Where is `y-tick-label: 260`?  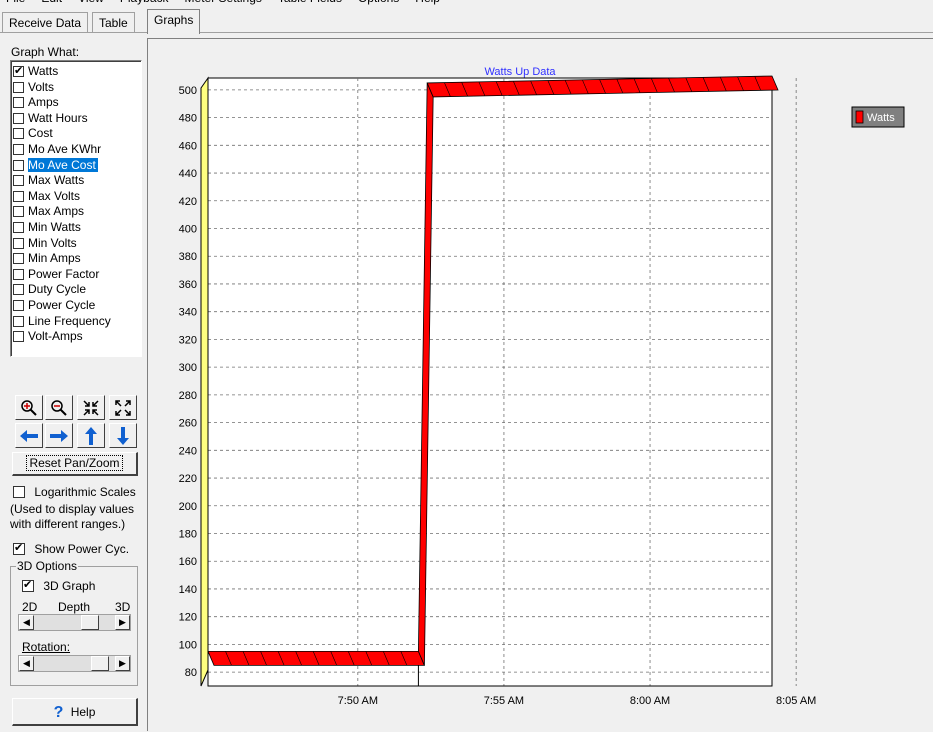
y-tick-label: 260 is located at coordinates (188, 424).